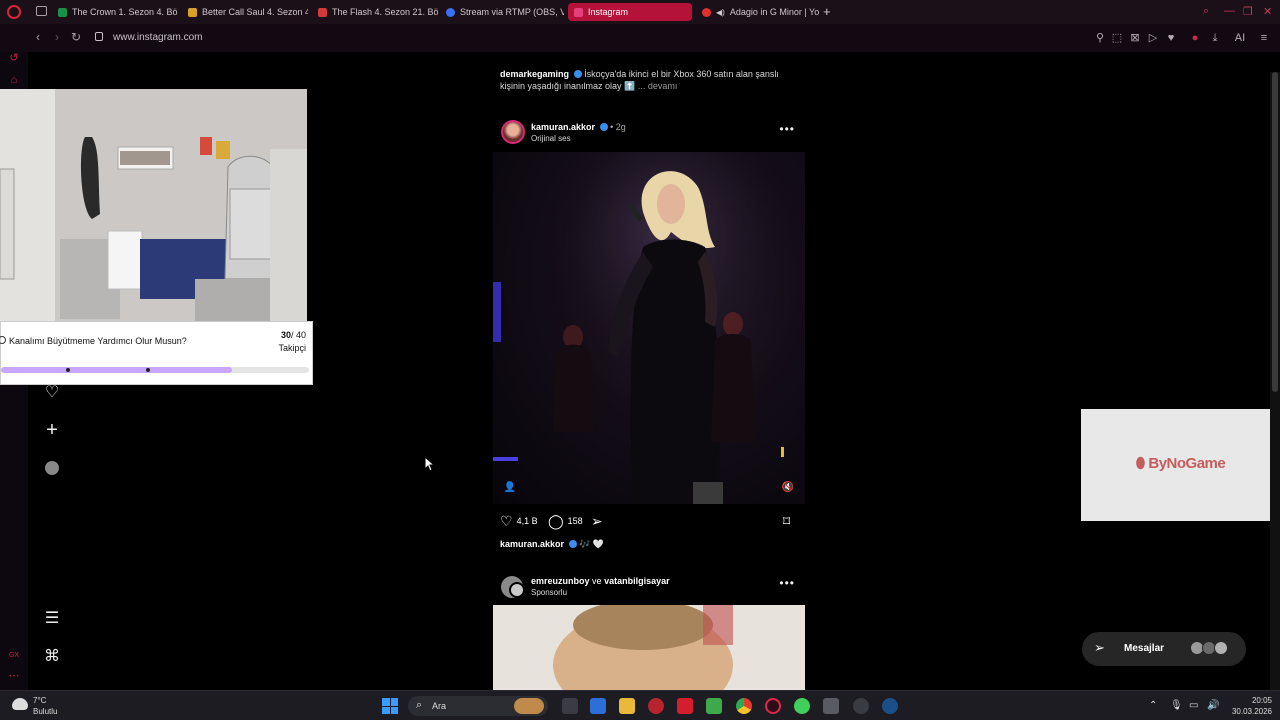 Image resolution: width=1280 pixels, height=720 pixels. I want to click on comment-count: 158, so click(575, 521).